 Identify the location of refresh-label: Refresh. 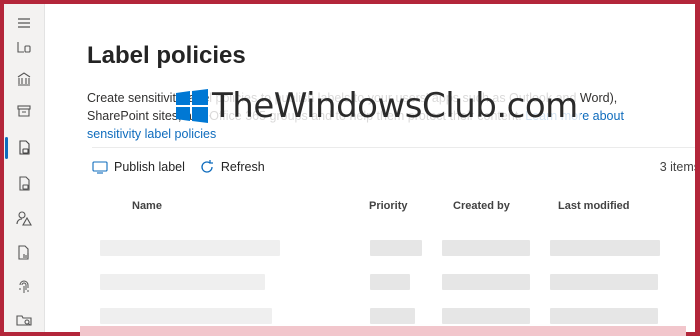
(242, 167).